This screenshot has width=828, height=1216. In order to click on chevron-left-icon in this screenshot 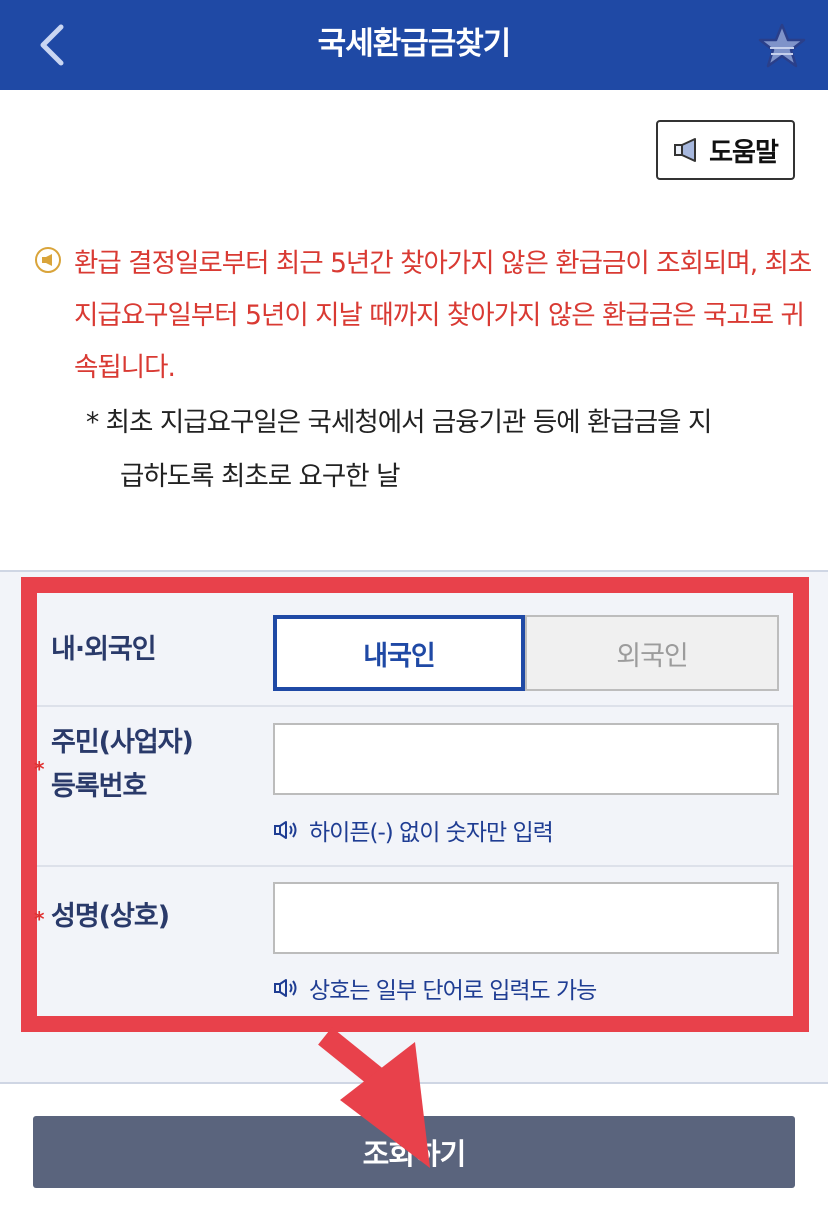, I will do `click(52, 45)`.